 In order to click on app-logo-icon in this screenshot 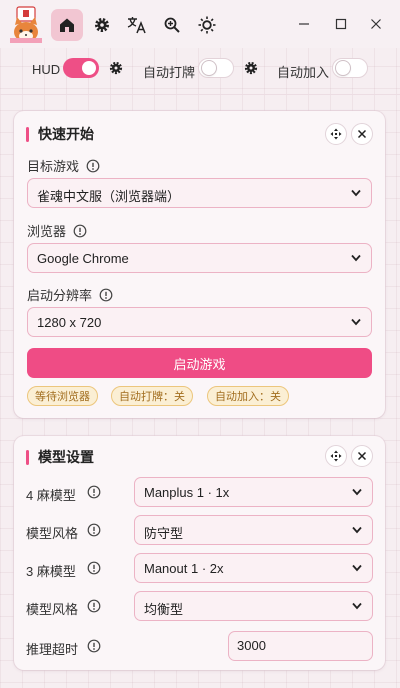, I will do `click(26, 25)`.